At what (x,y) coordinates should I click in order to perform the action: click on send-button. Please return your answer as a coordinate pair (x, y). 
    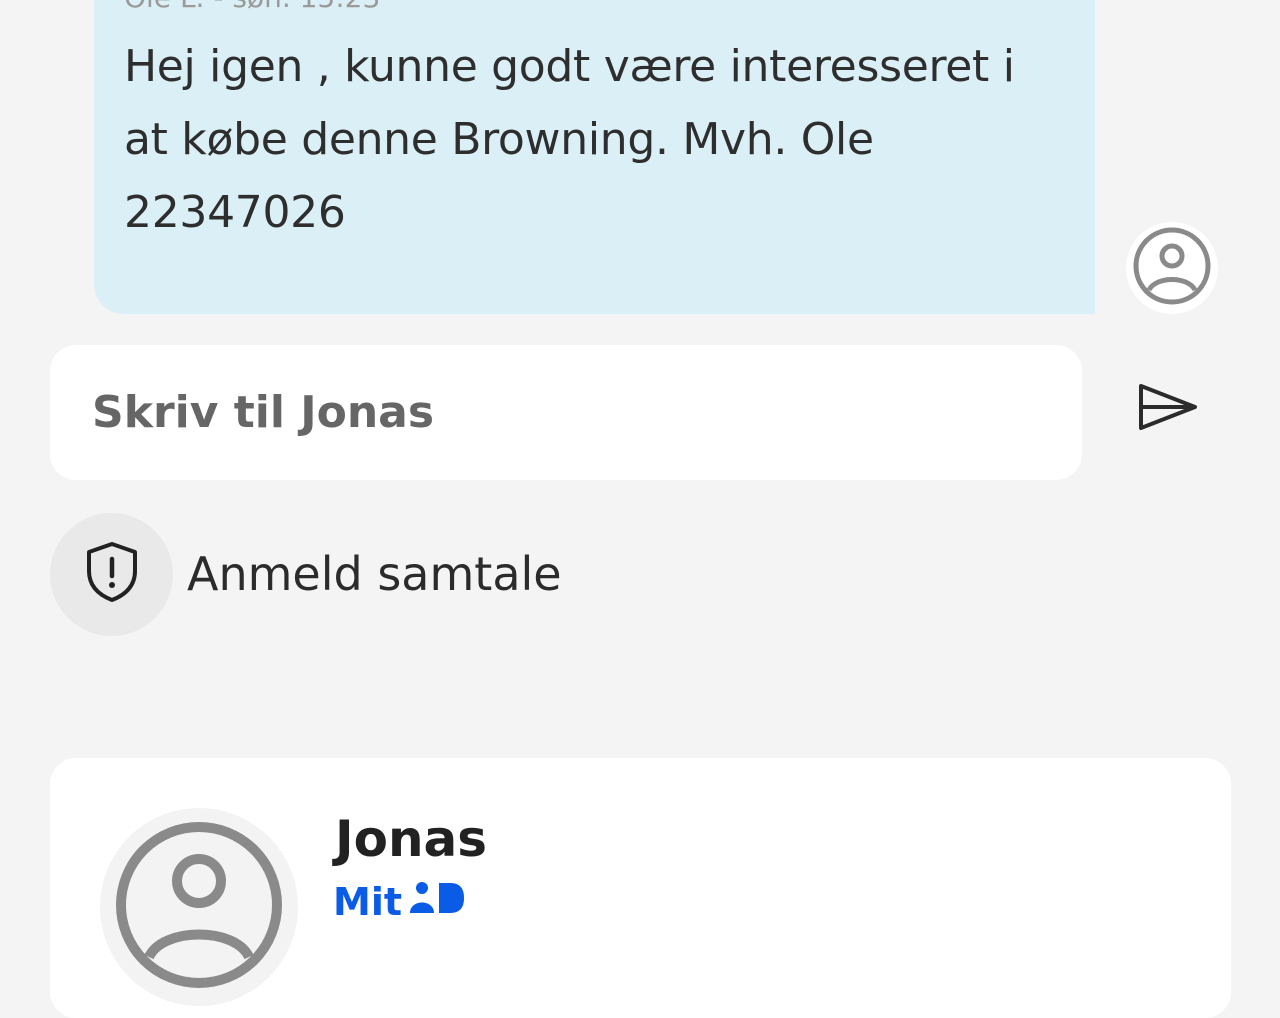
    Looking at the image, I should click on (1168, 409).